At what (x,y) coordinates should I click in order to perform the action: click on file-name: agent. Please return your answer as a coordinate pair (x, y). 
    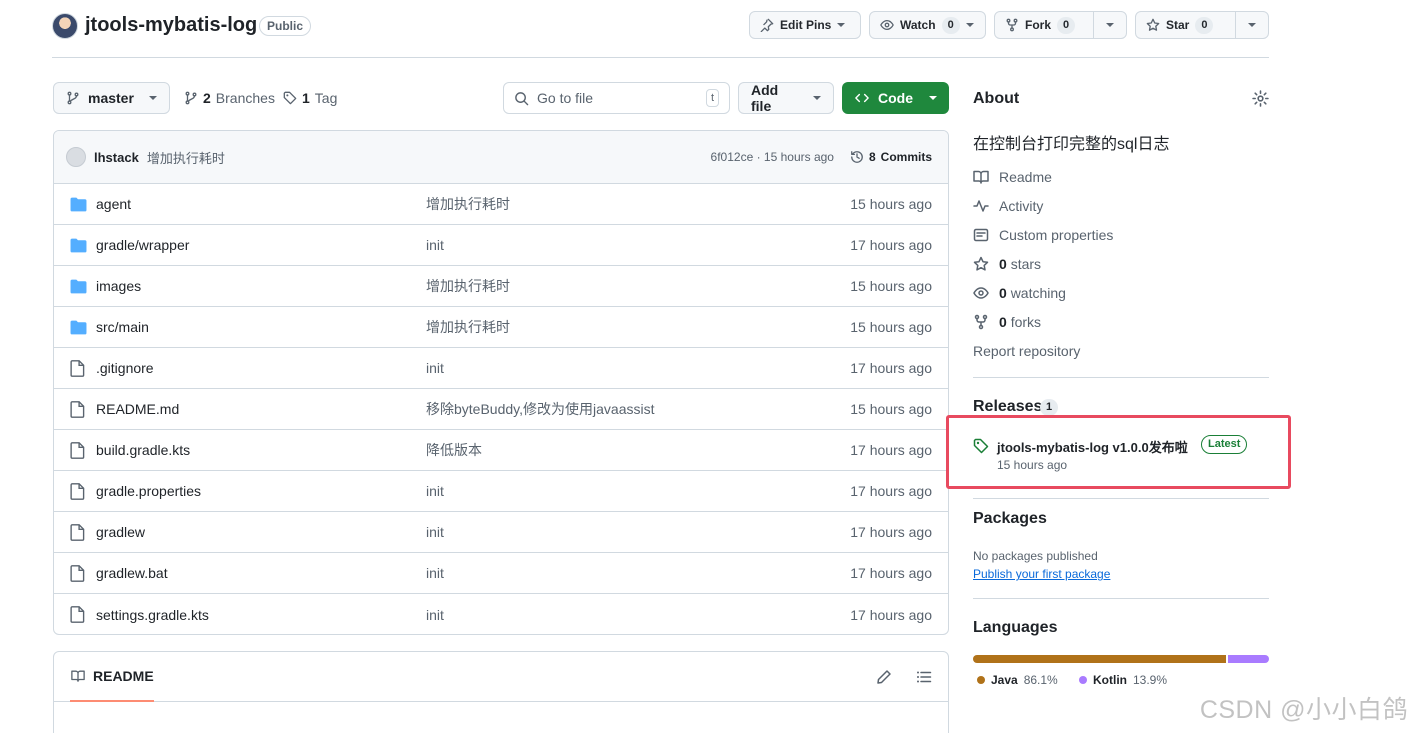
    Looking at the image, I should click on (261, 204).